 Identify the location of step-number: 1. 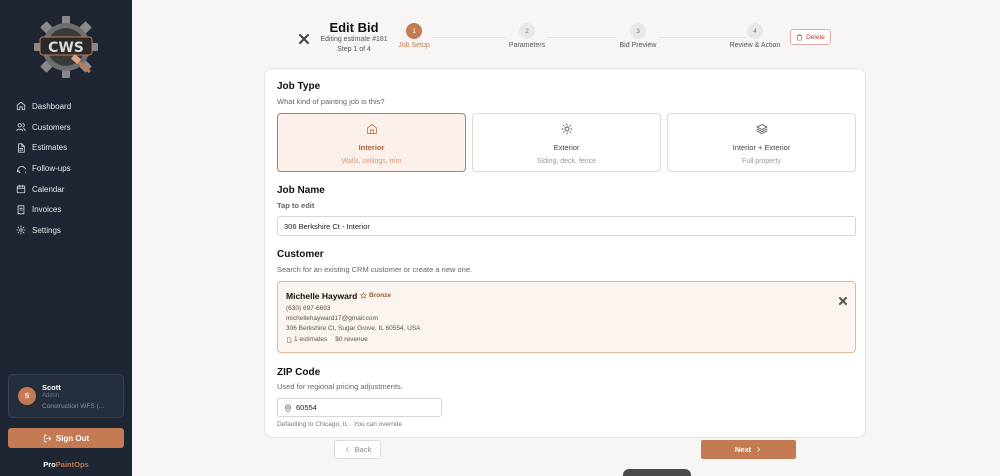
(414, 31).